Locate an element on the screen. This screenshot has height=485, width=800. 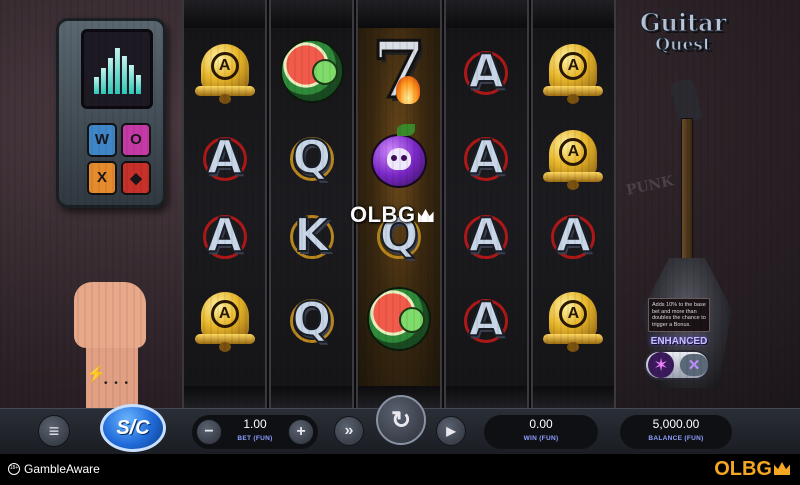
equalizer-screen is located at coordinates (117, 69).